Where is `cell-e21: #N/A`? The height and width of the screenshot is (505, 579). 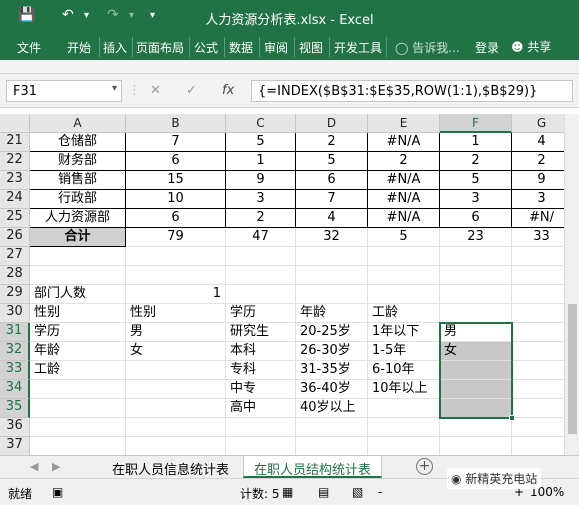
cell-e21: #N/A is located at coordinates (404, 142).